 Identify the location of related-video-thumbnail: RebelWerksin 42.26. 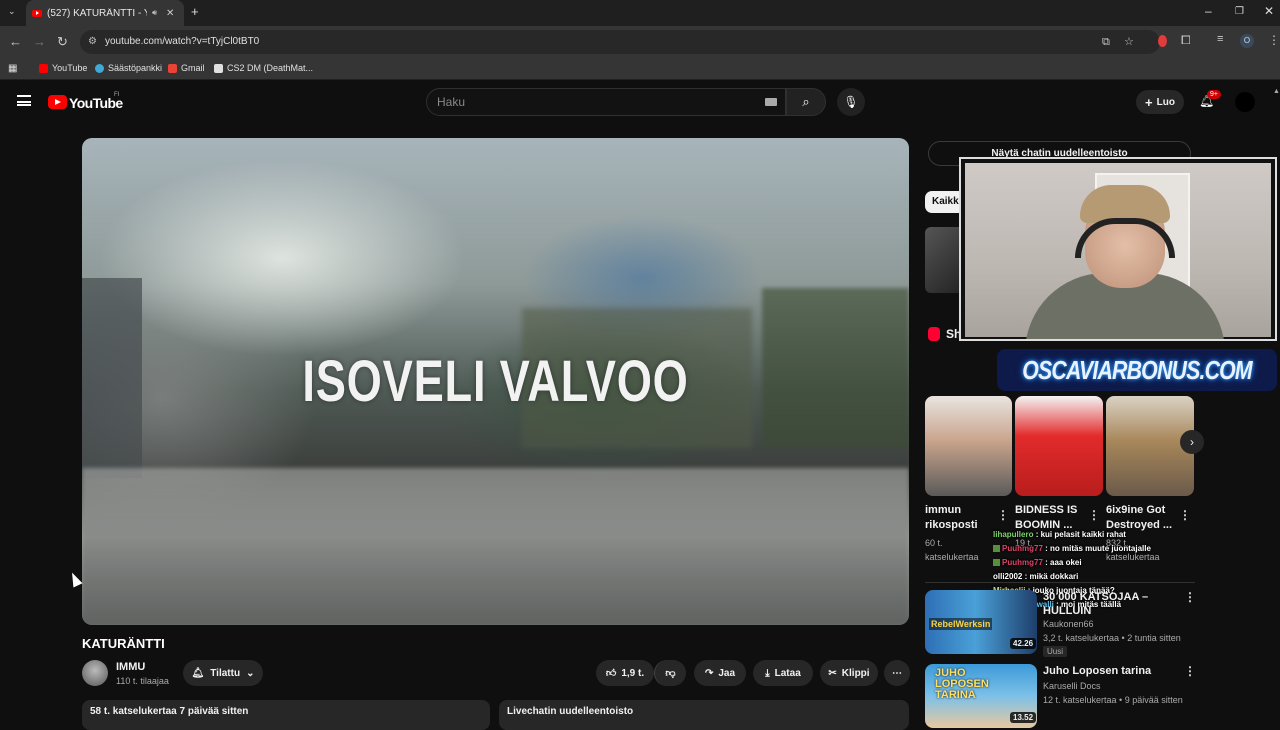
(981, 622).